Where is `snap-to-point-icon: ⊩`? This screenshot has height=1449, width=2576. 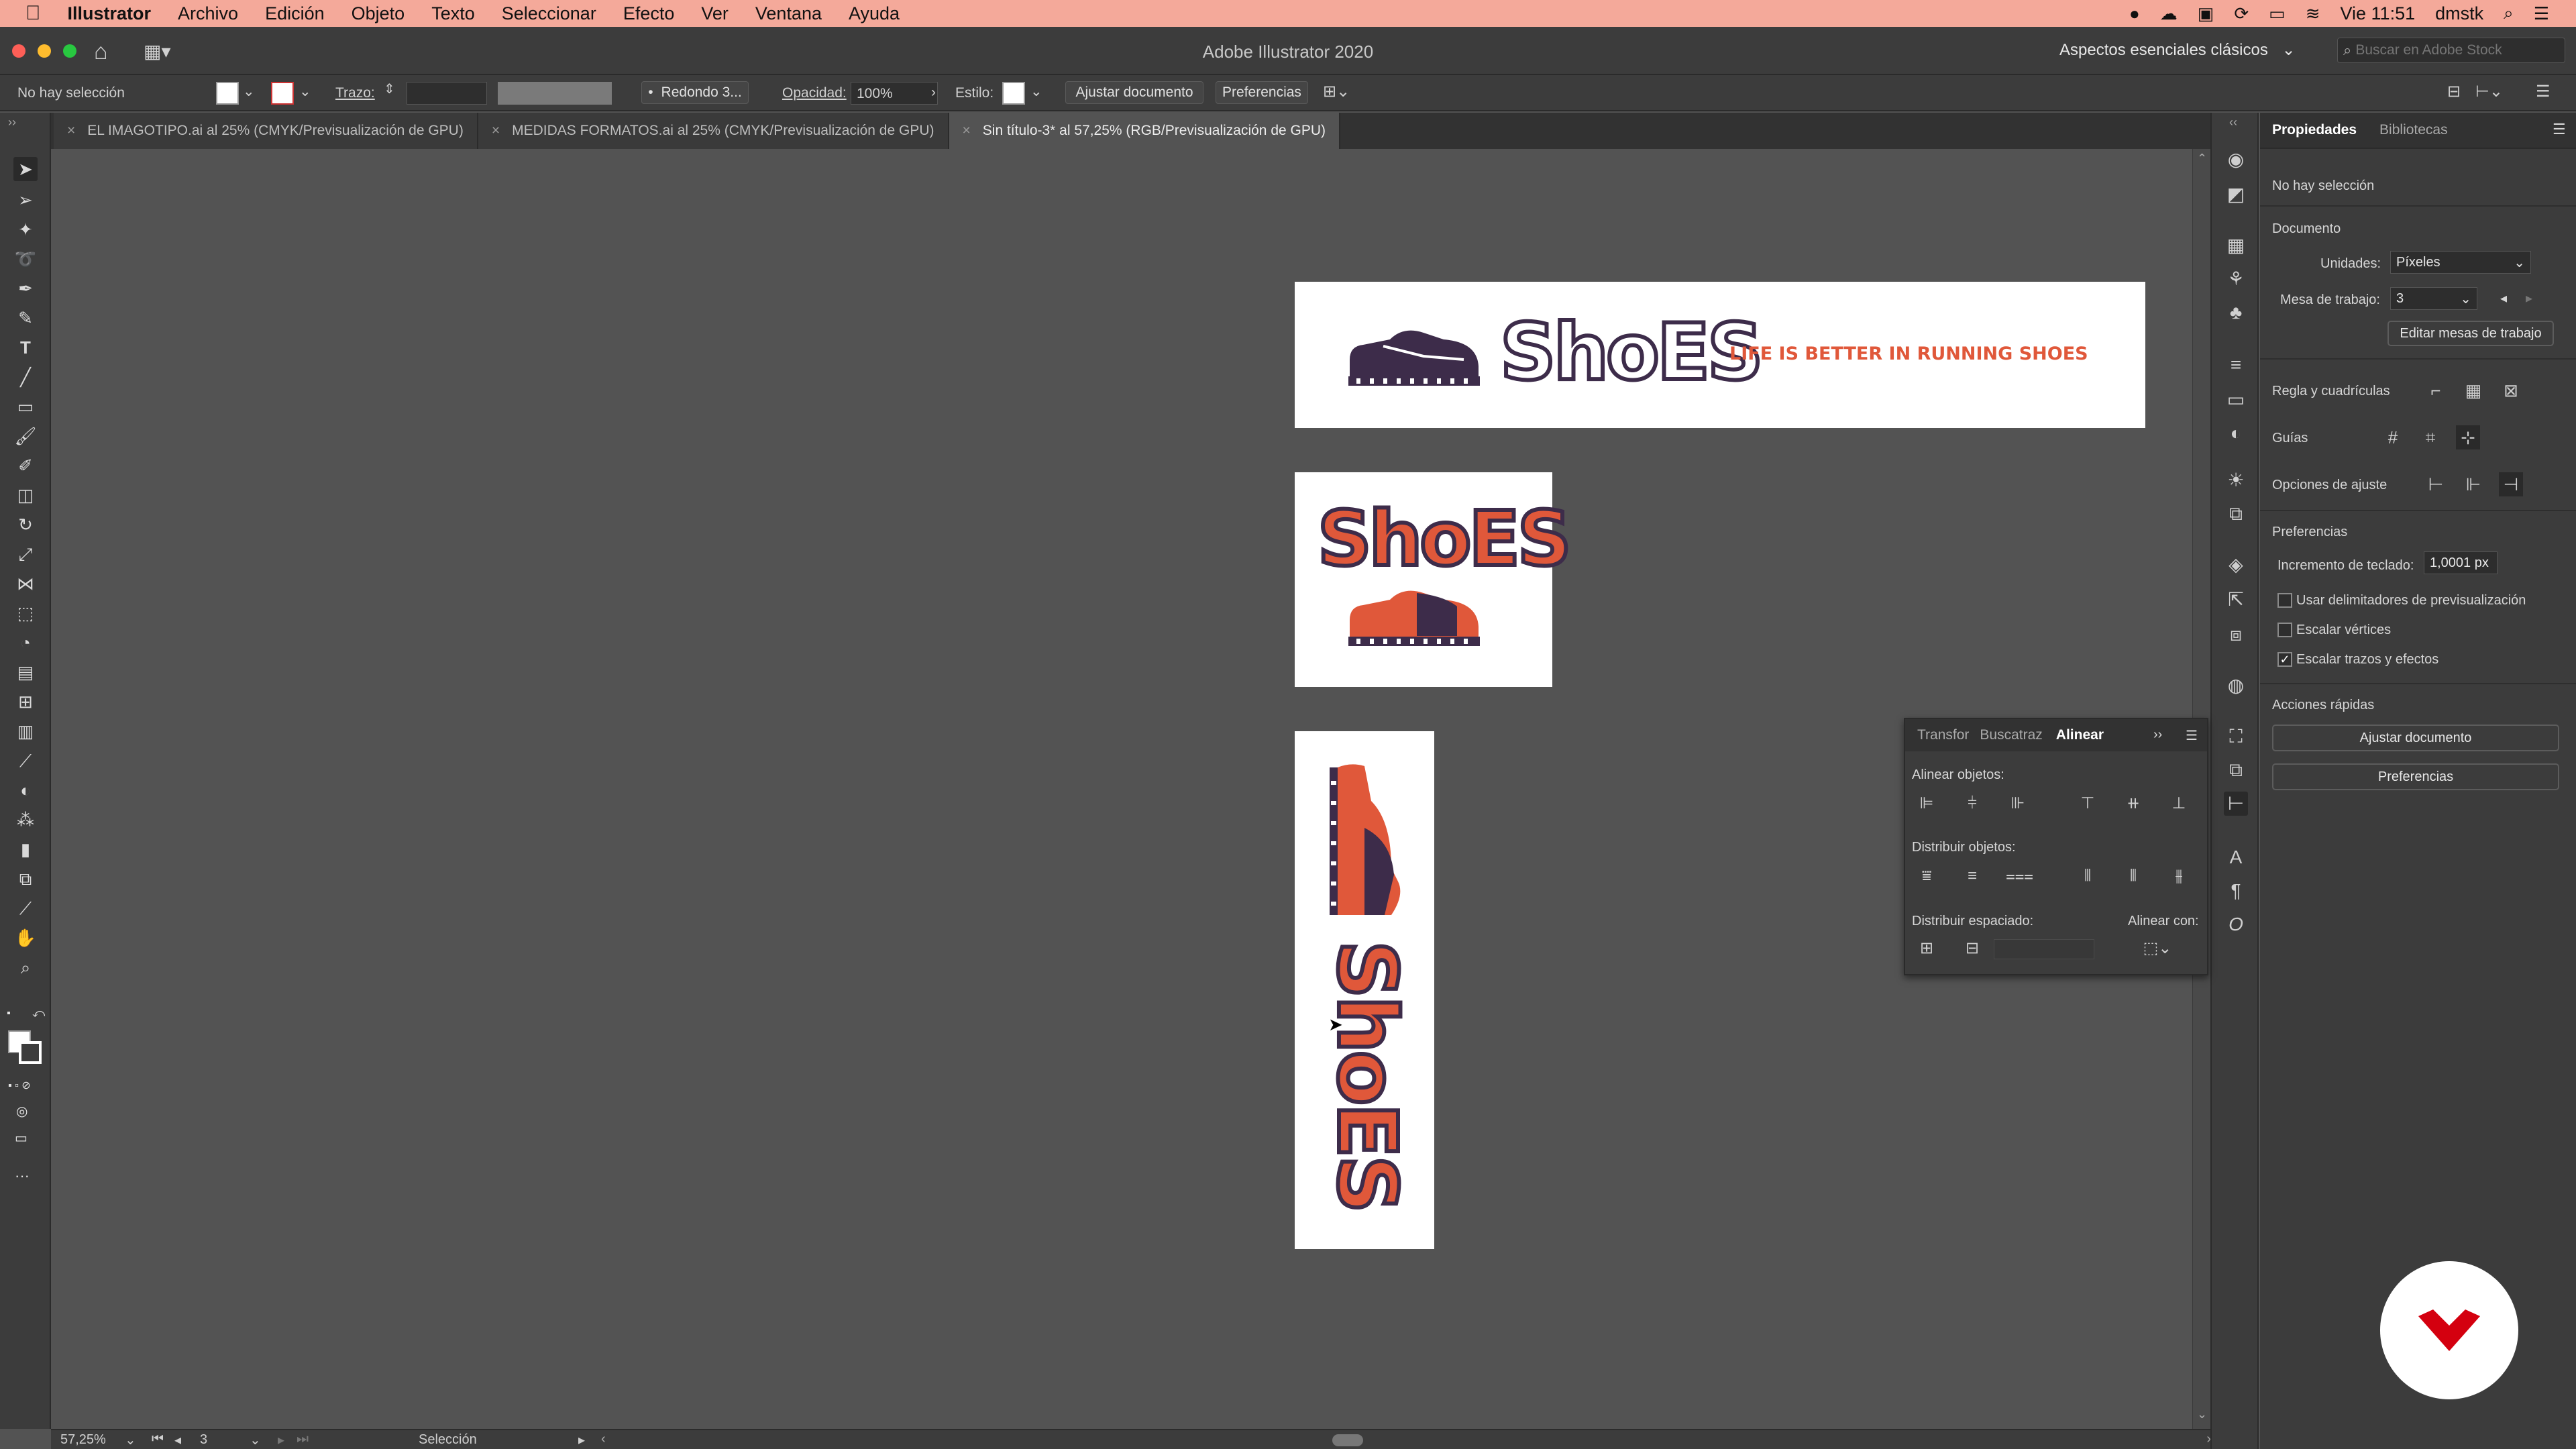 snap-to-point-icon: ⊩ is located at coordinates (2473, 484).